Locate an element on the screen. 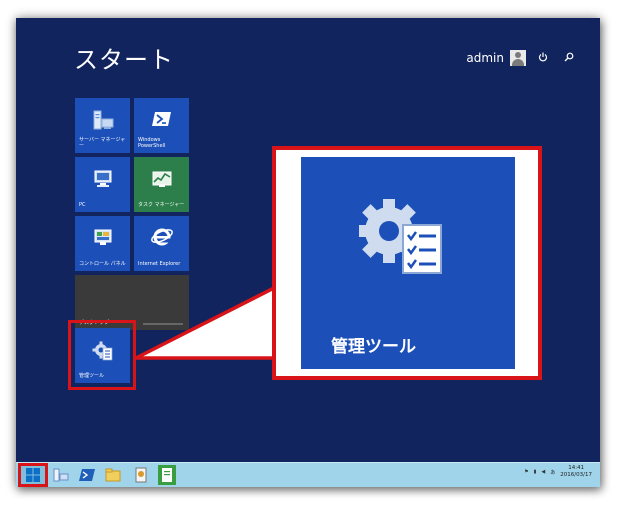 The width and height of the screenshot is (642, 526). powershell-icon is located at coordinates (87, 475).